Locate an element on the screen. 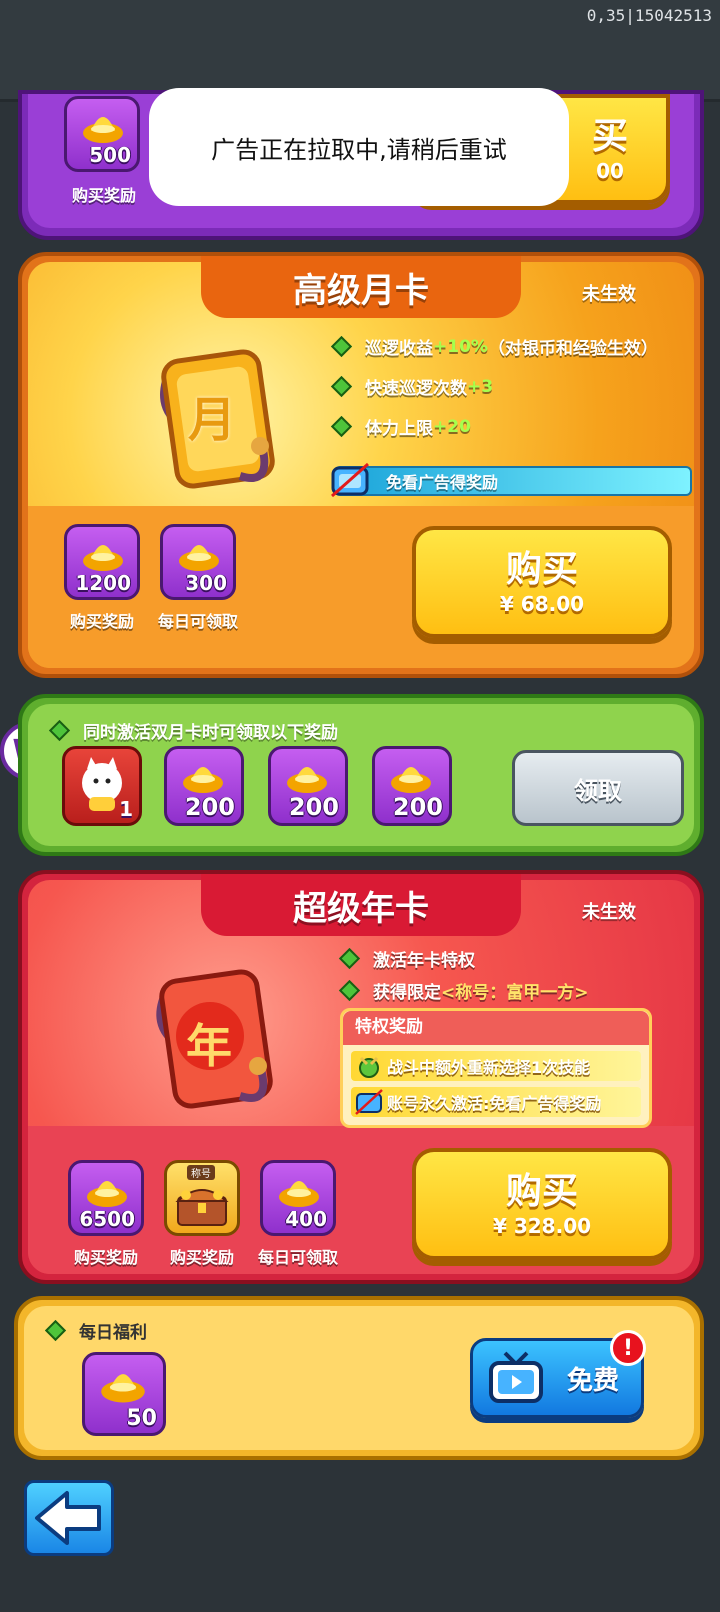 The image size is (720, 1612). alert-badge: ! is located at coordinates (628, 1348).